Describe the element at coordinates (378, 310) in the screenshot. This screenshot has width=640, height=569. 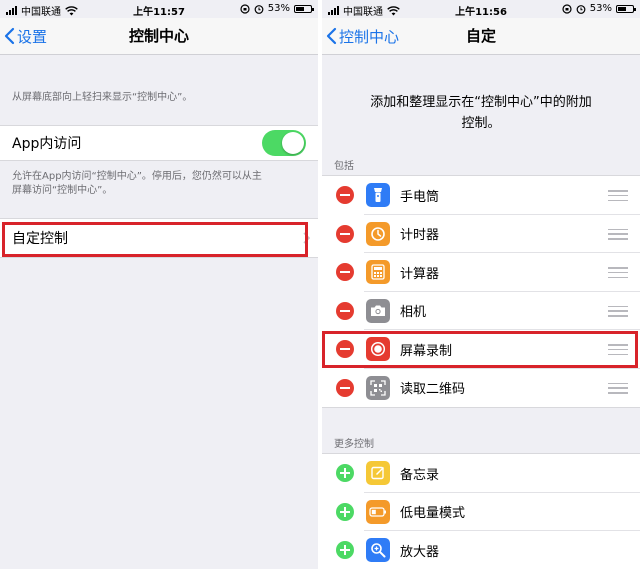
I see `camera-icon` at that location.